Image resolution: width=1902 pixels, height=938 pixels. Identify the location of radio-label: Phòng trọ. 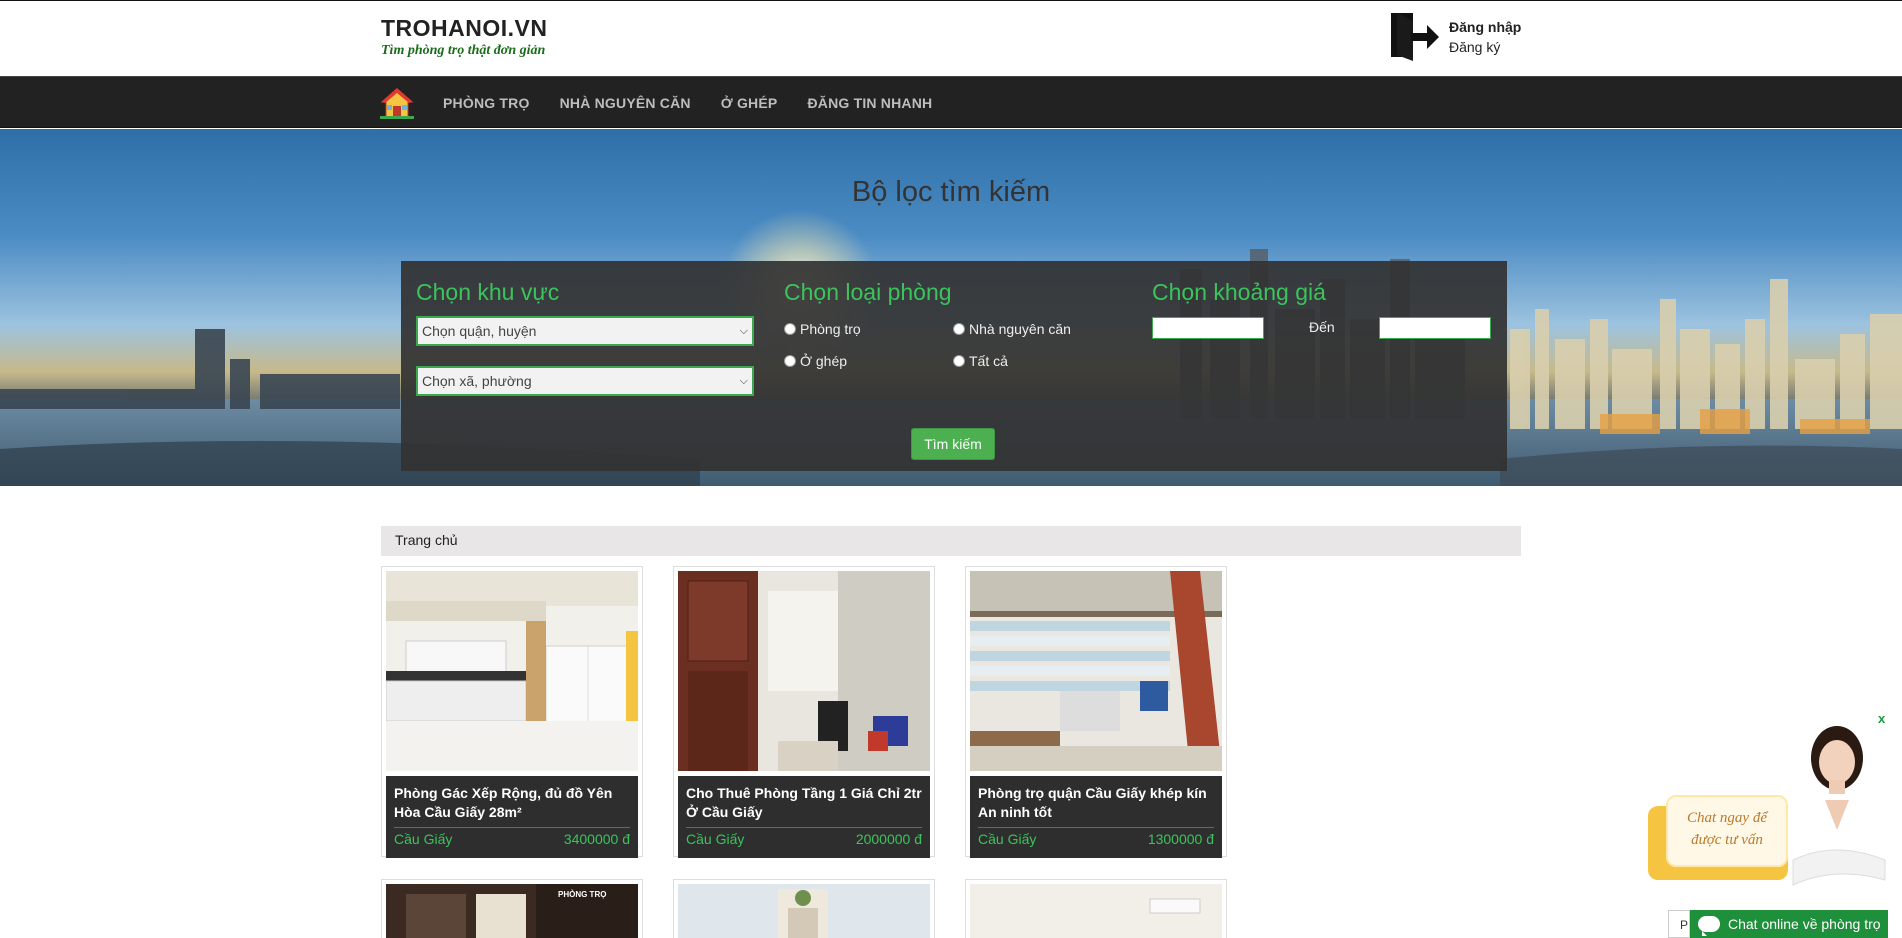
(830, 329).